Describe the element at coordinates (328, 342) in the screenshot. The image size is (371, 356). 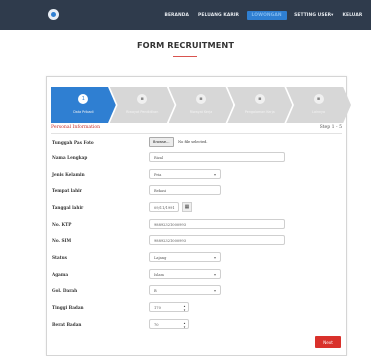
I see `next-button: Next` at that location.